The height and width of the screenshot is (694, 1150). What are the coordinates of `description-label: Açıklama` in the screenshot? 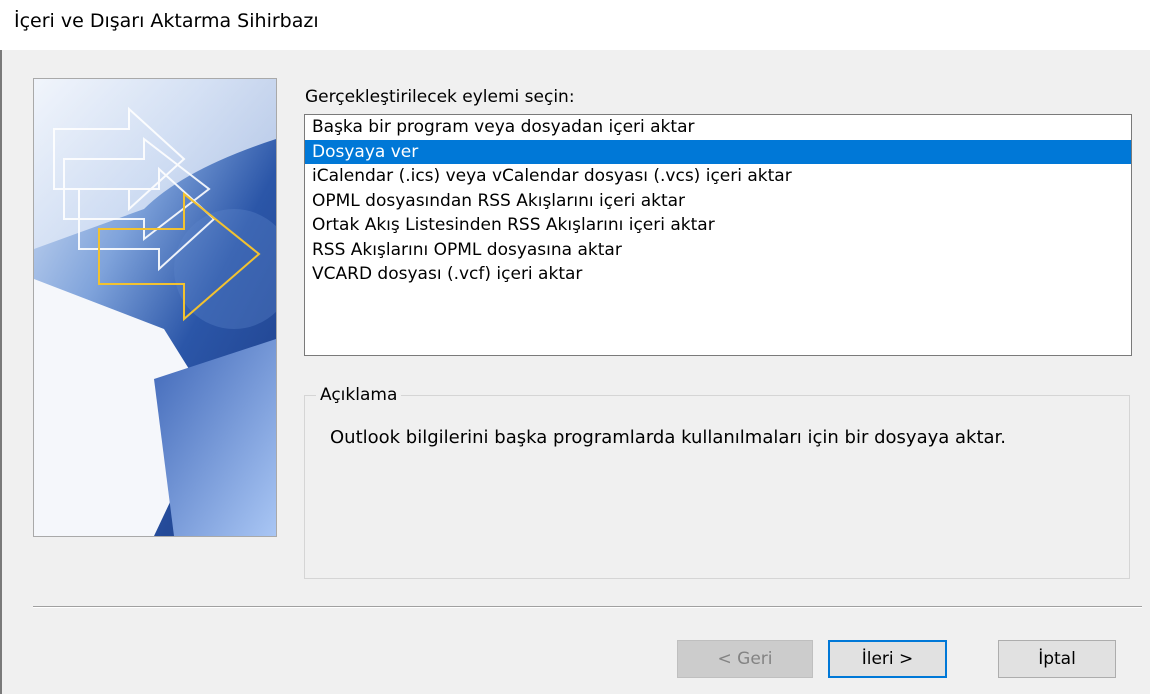 It's located at (359, 395).